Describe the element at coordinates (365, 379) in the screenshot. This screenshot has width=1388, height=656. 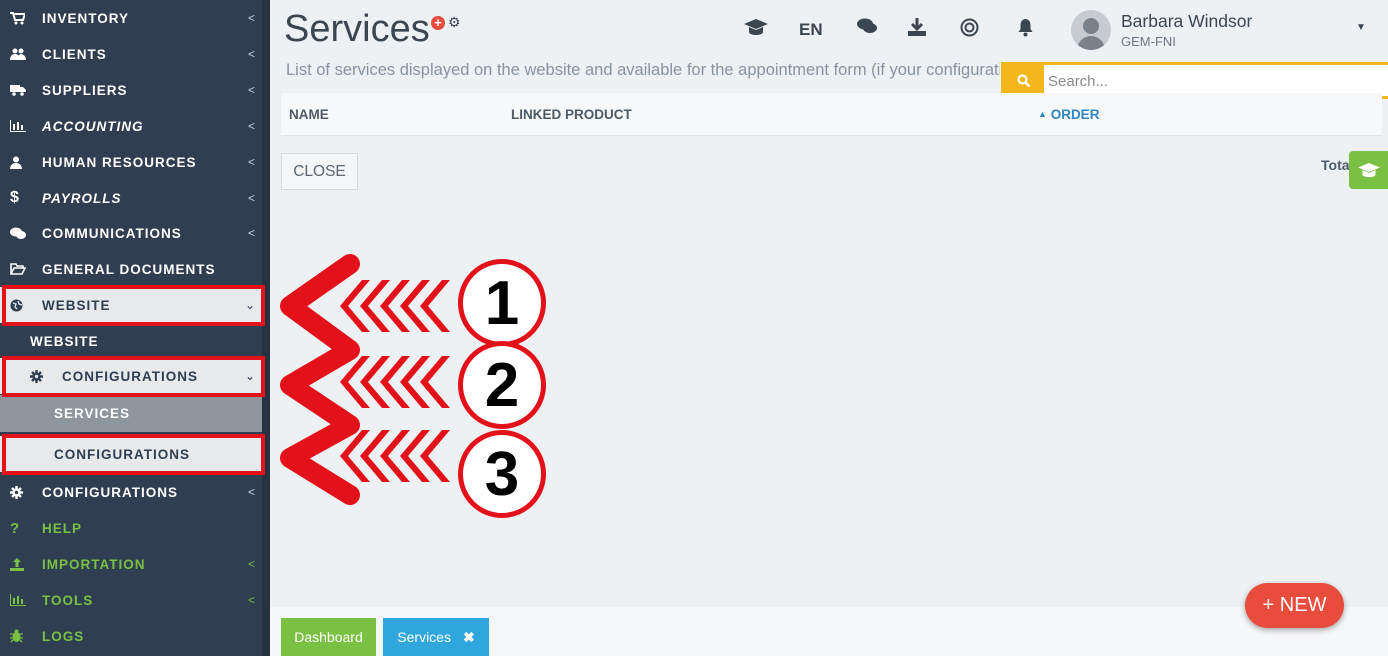
I see `annotation-arrows` at that location.